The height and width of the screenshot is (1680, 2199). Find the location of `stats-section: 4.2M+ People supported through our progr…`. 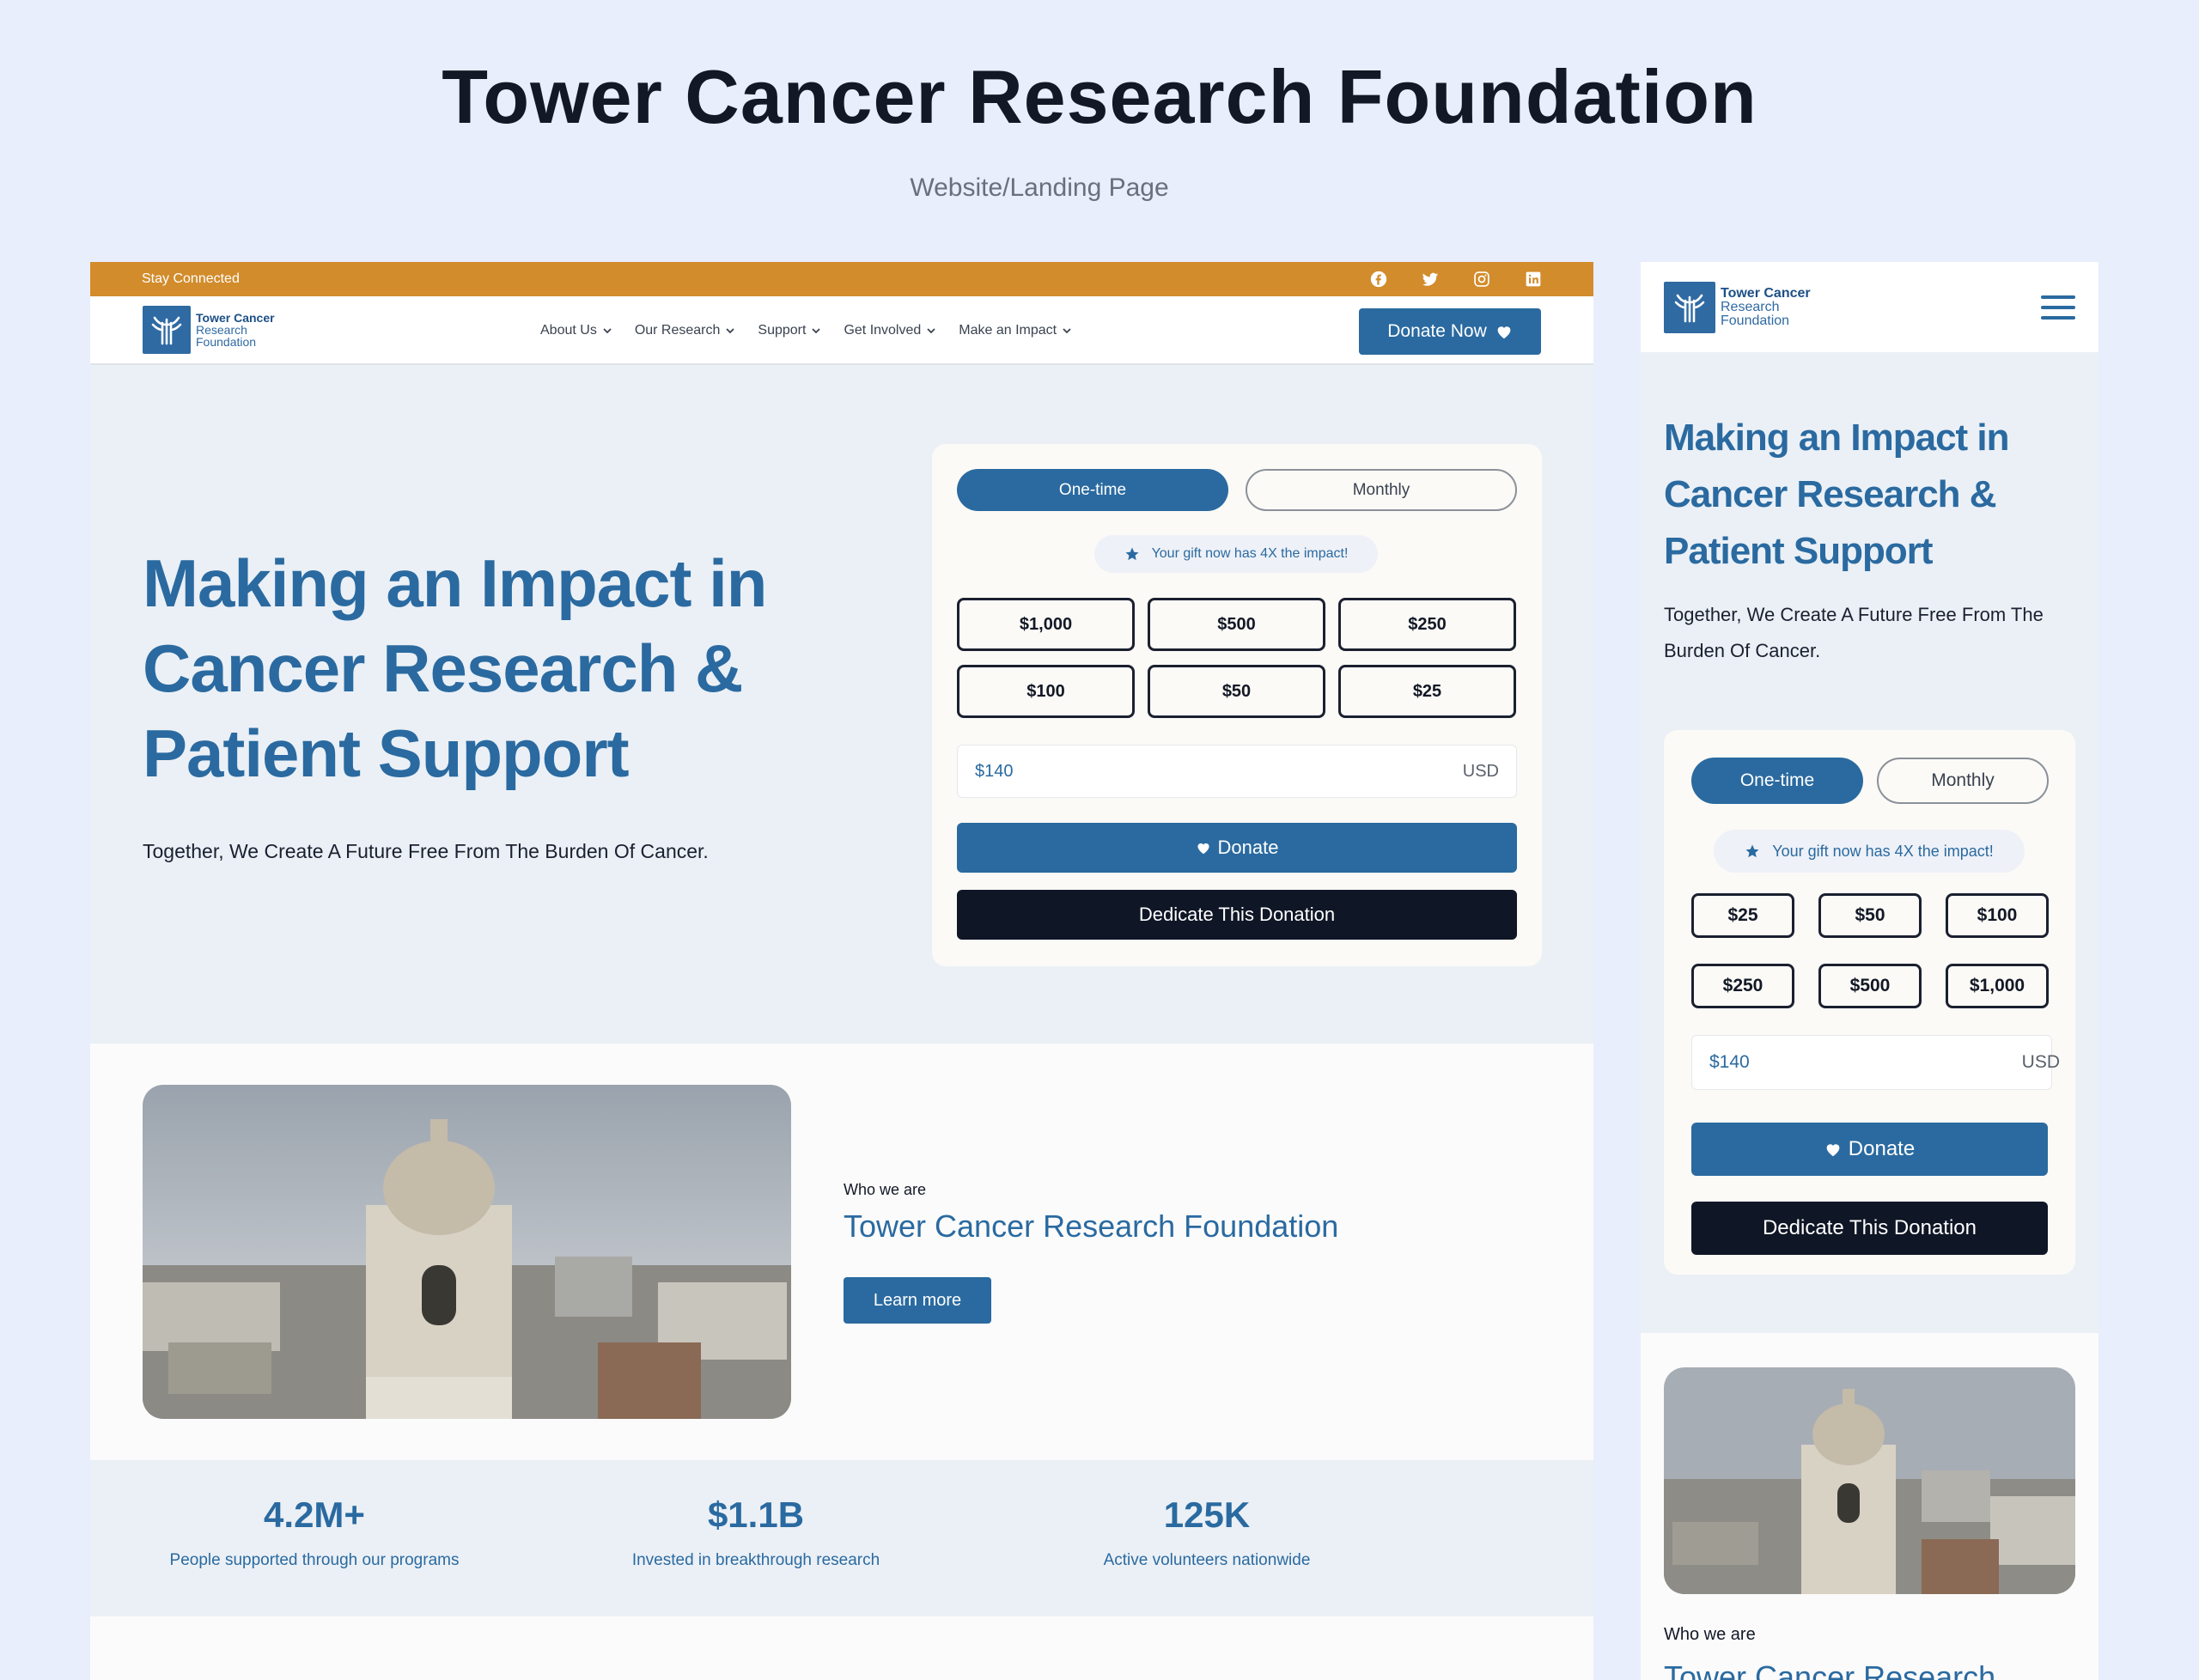

stats-section: 4.2M+ People supported through our progr… is located at coordinates (841, 1538).